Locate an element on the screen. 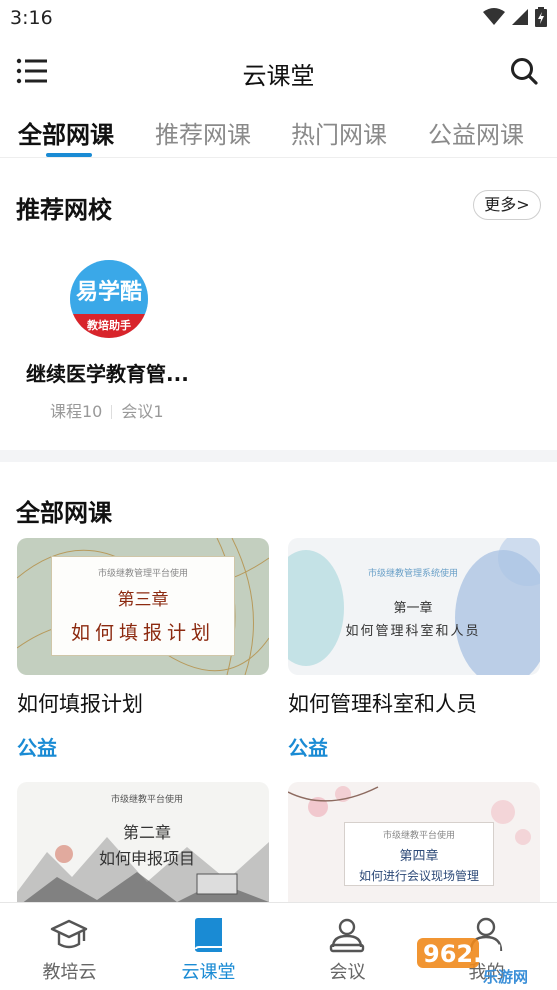  thumbnail-chapter: 第一章 is located at coordinates (413, 608).